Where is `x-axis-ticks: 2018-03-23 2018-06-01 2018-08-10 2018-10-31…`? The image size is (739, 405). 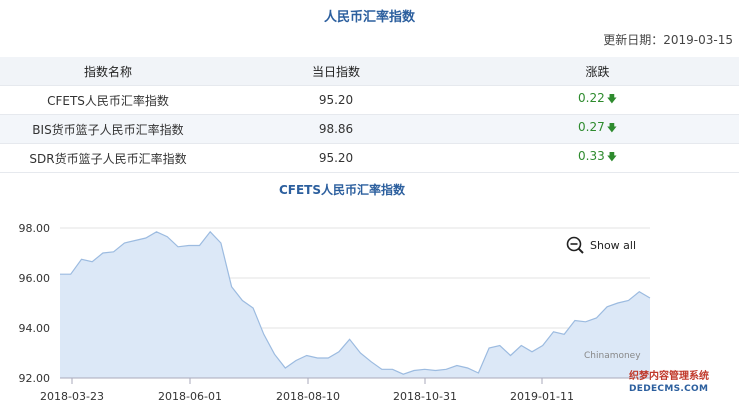 x-axis-ticks: 2018-03-23 2018-06-01 2018-08-10 2018-10-31… is located at coordinates (345, 390).